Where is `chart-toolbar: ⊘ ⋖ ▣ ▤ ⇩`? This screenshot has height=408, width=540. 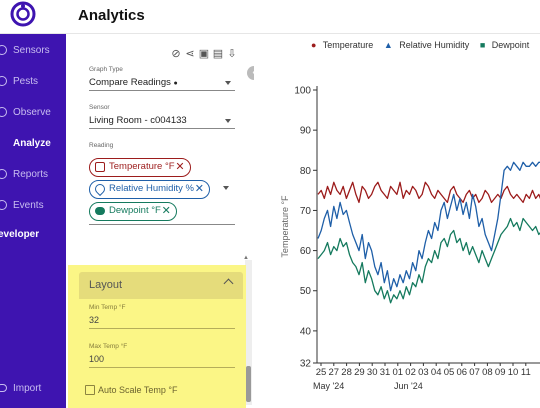
chart-toolbar: ⊘ ⋖ ▣ ▤ ⇩ is located at coordinates (205, 52).